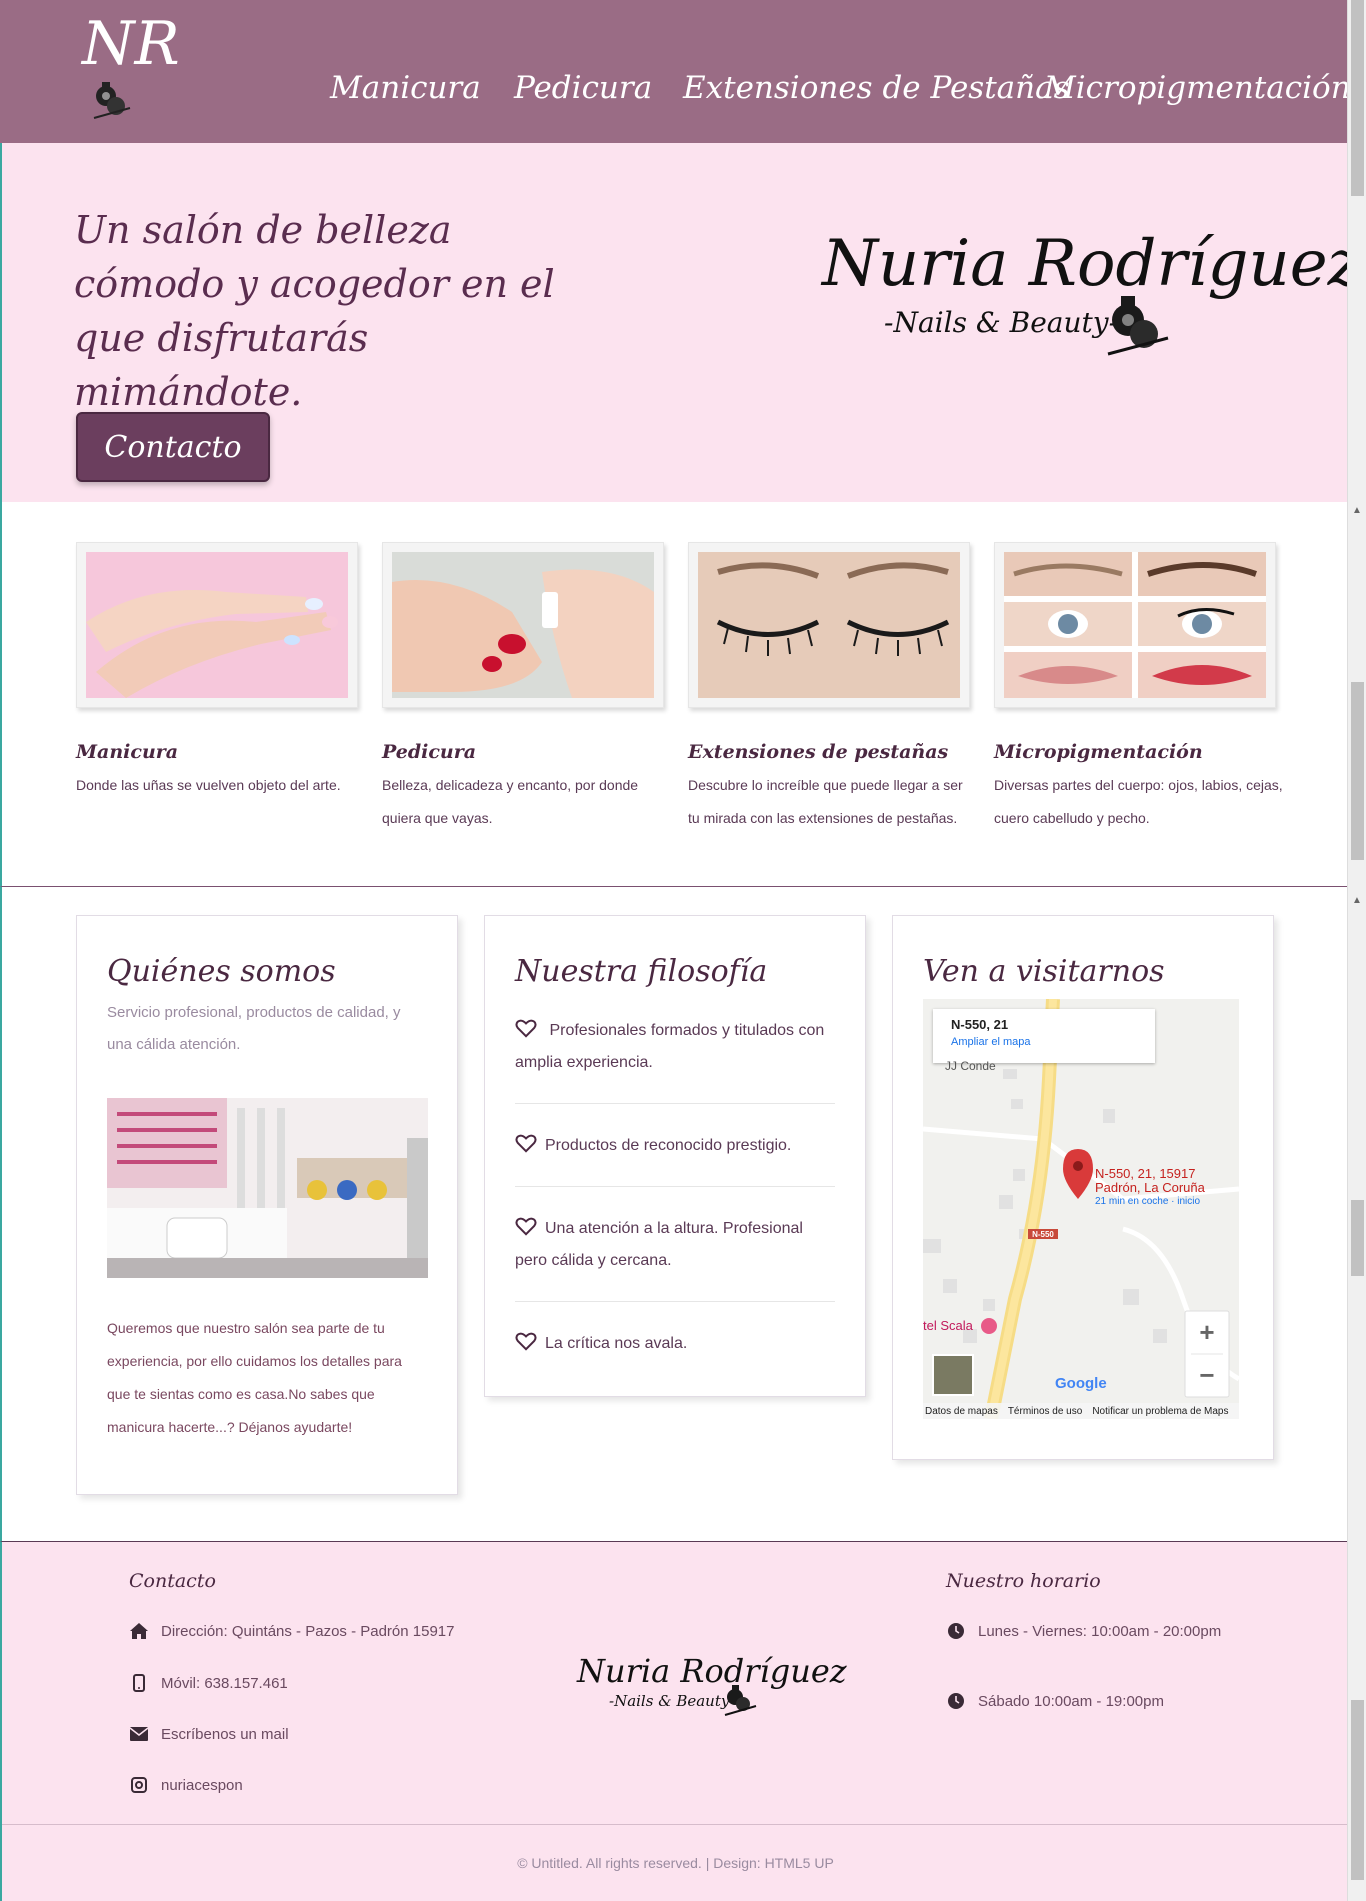  I want to click on footer-brand-logo: Nuria Rodríguez -Nails & Beauty-, so click(712, 1702).